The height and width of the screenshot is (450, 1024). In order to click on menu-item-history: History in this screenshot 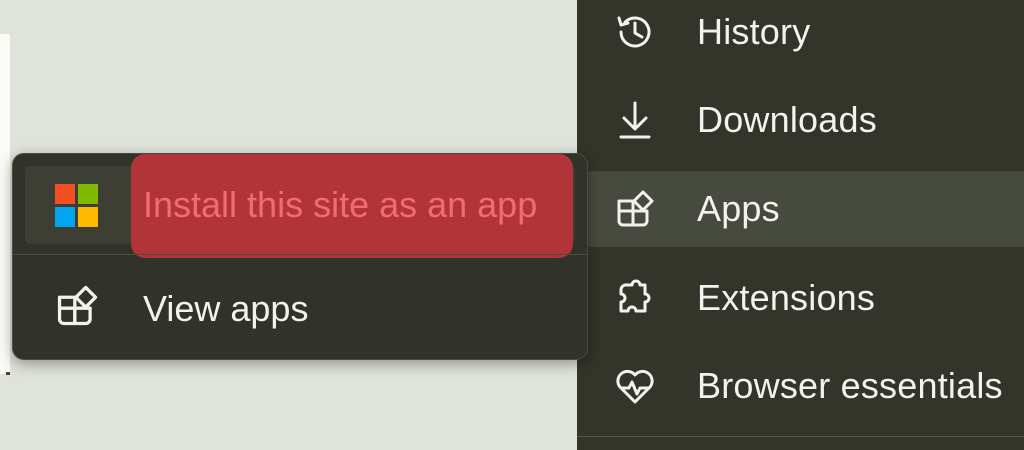, I will do `click(805, 35)`.